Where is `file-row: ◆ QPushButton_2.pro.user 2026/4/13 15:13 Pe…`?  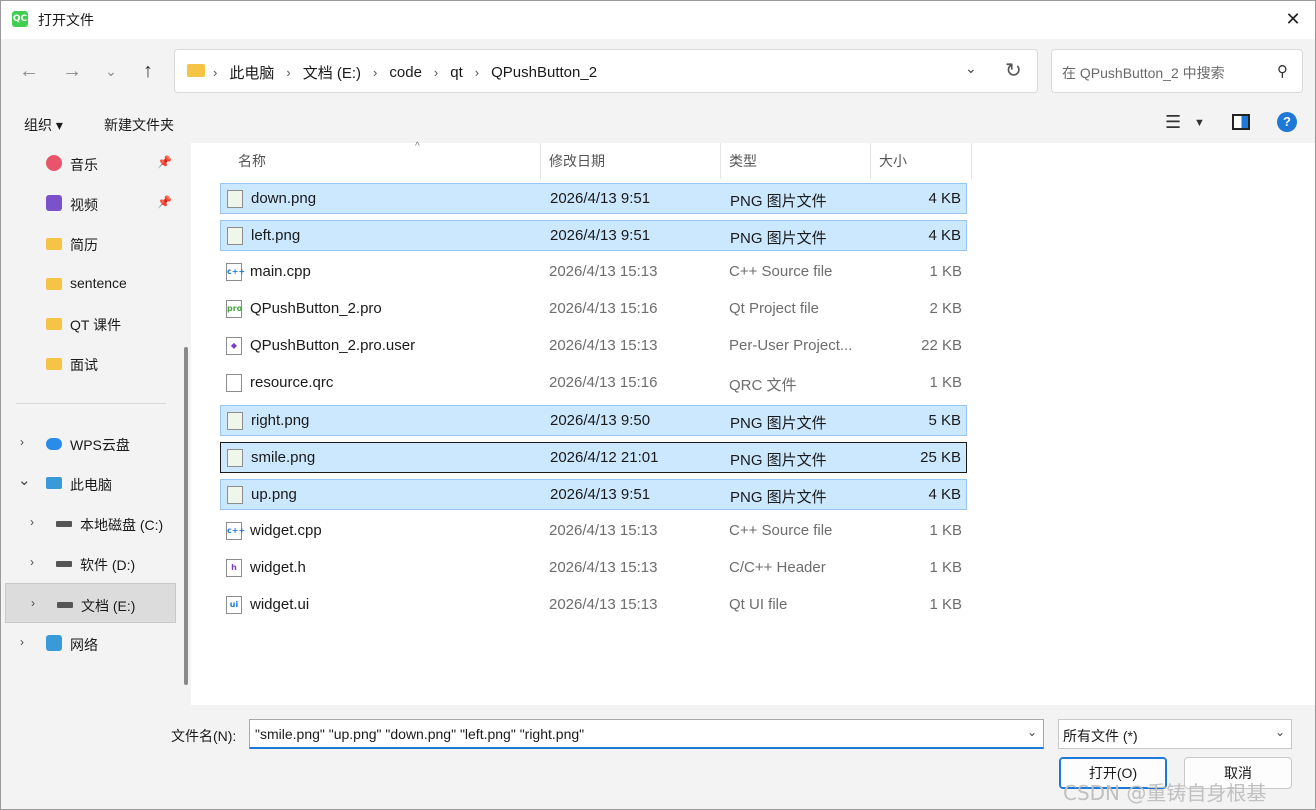 file-row: ◆ QPushButton_2.pro.user 2026/4/13 15:13 Pe… is located at coordinates (593, 346).